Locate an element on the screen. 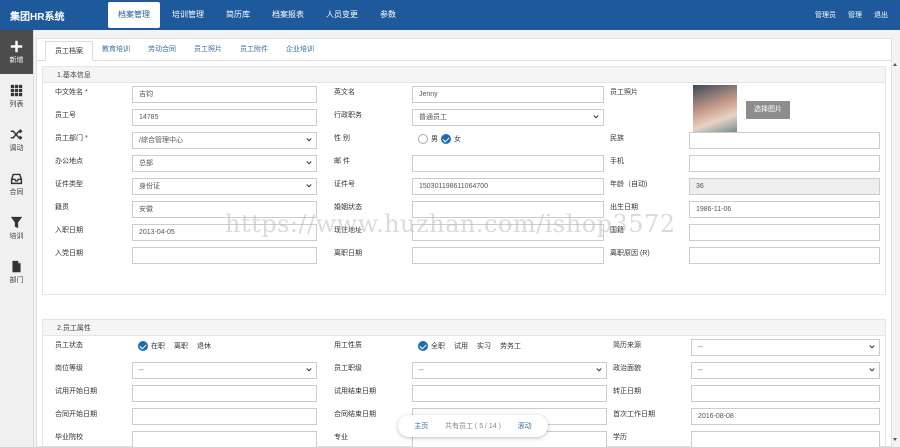 The height and width of the screenshot is (447, 900). floating-pager: 主页 共有员工 ( 5 / 14 ) 滚动 is located at coordinates (473, 426).